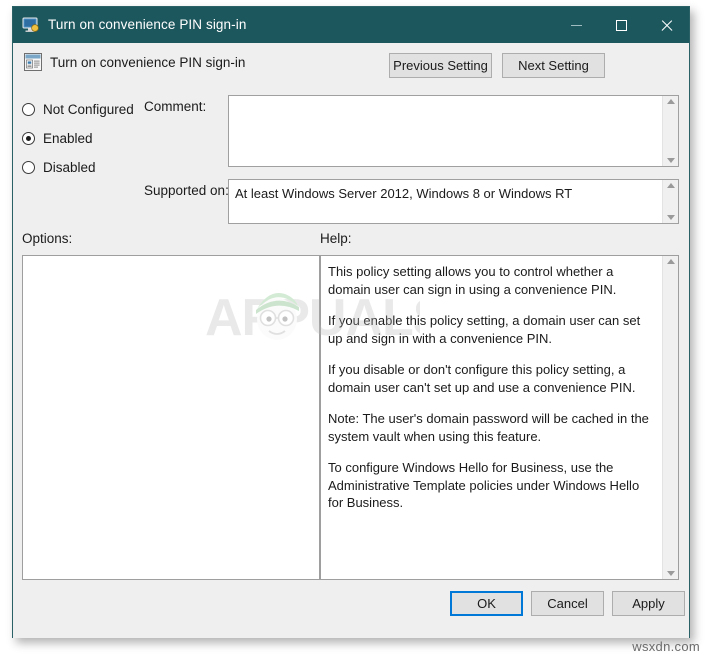  I want to click on radio-icon-selected, so click(28, 138).